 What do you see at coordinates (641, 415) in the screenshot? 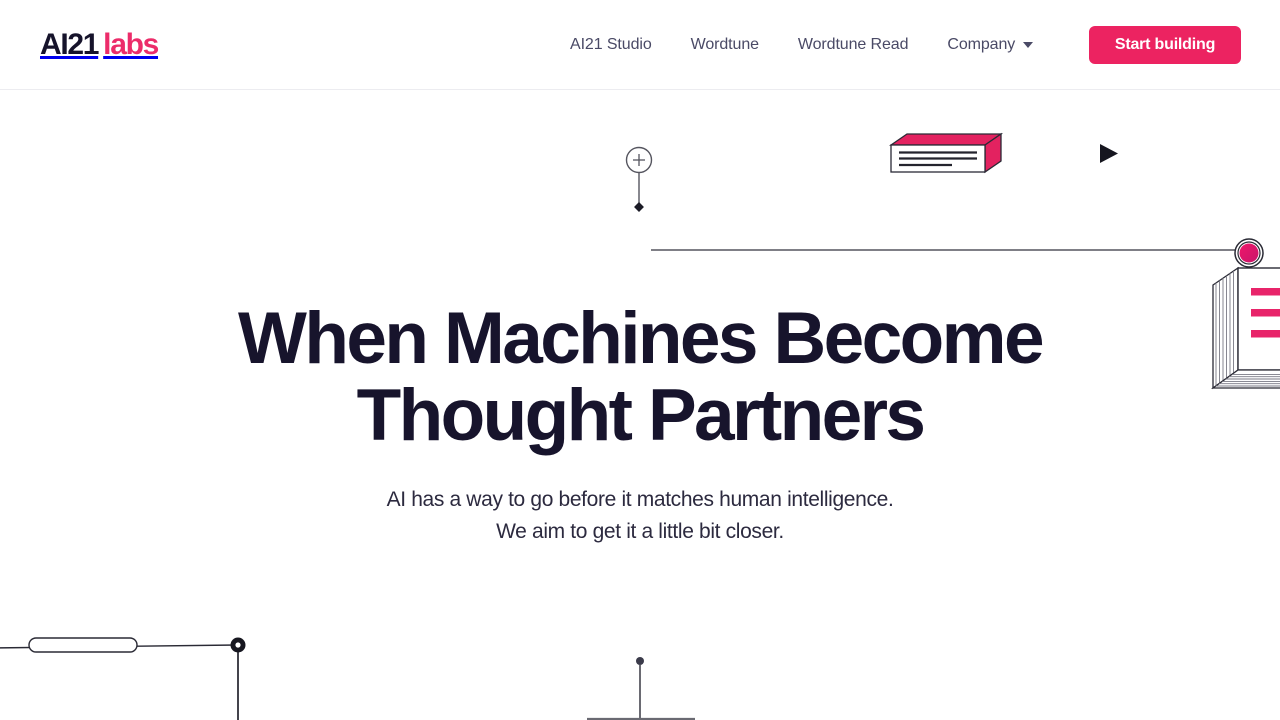
I see `hero-title-line-2: Thought Partners` at bounding box center [641, 415].